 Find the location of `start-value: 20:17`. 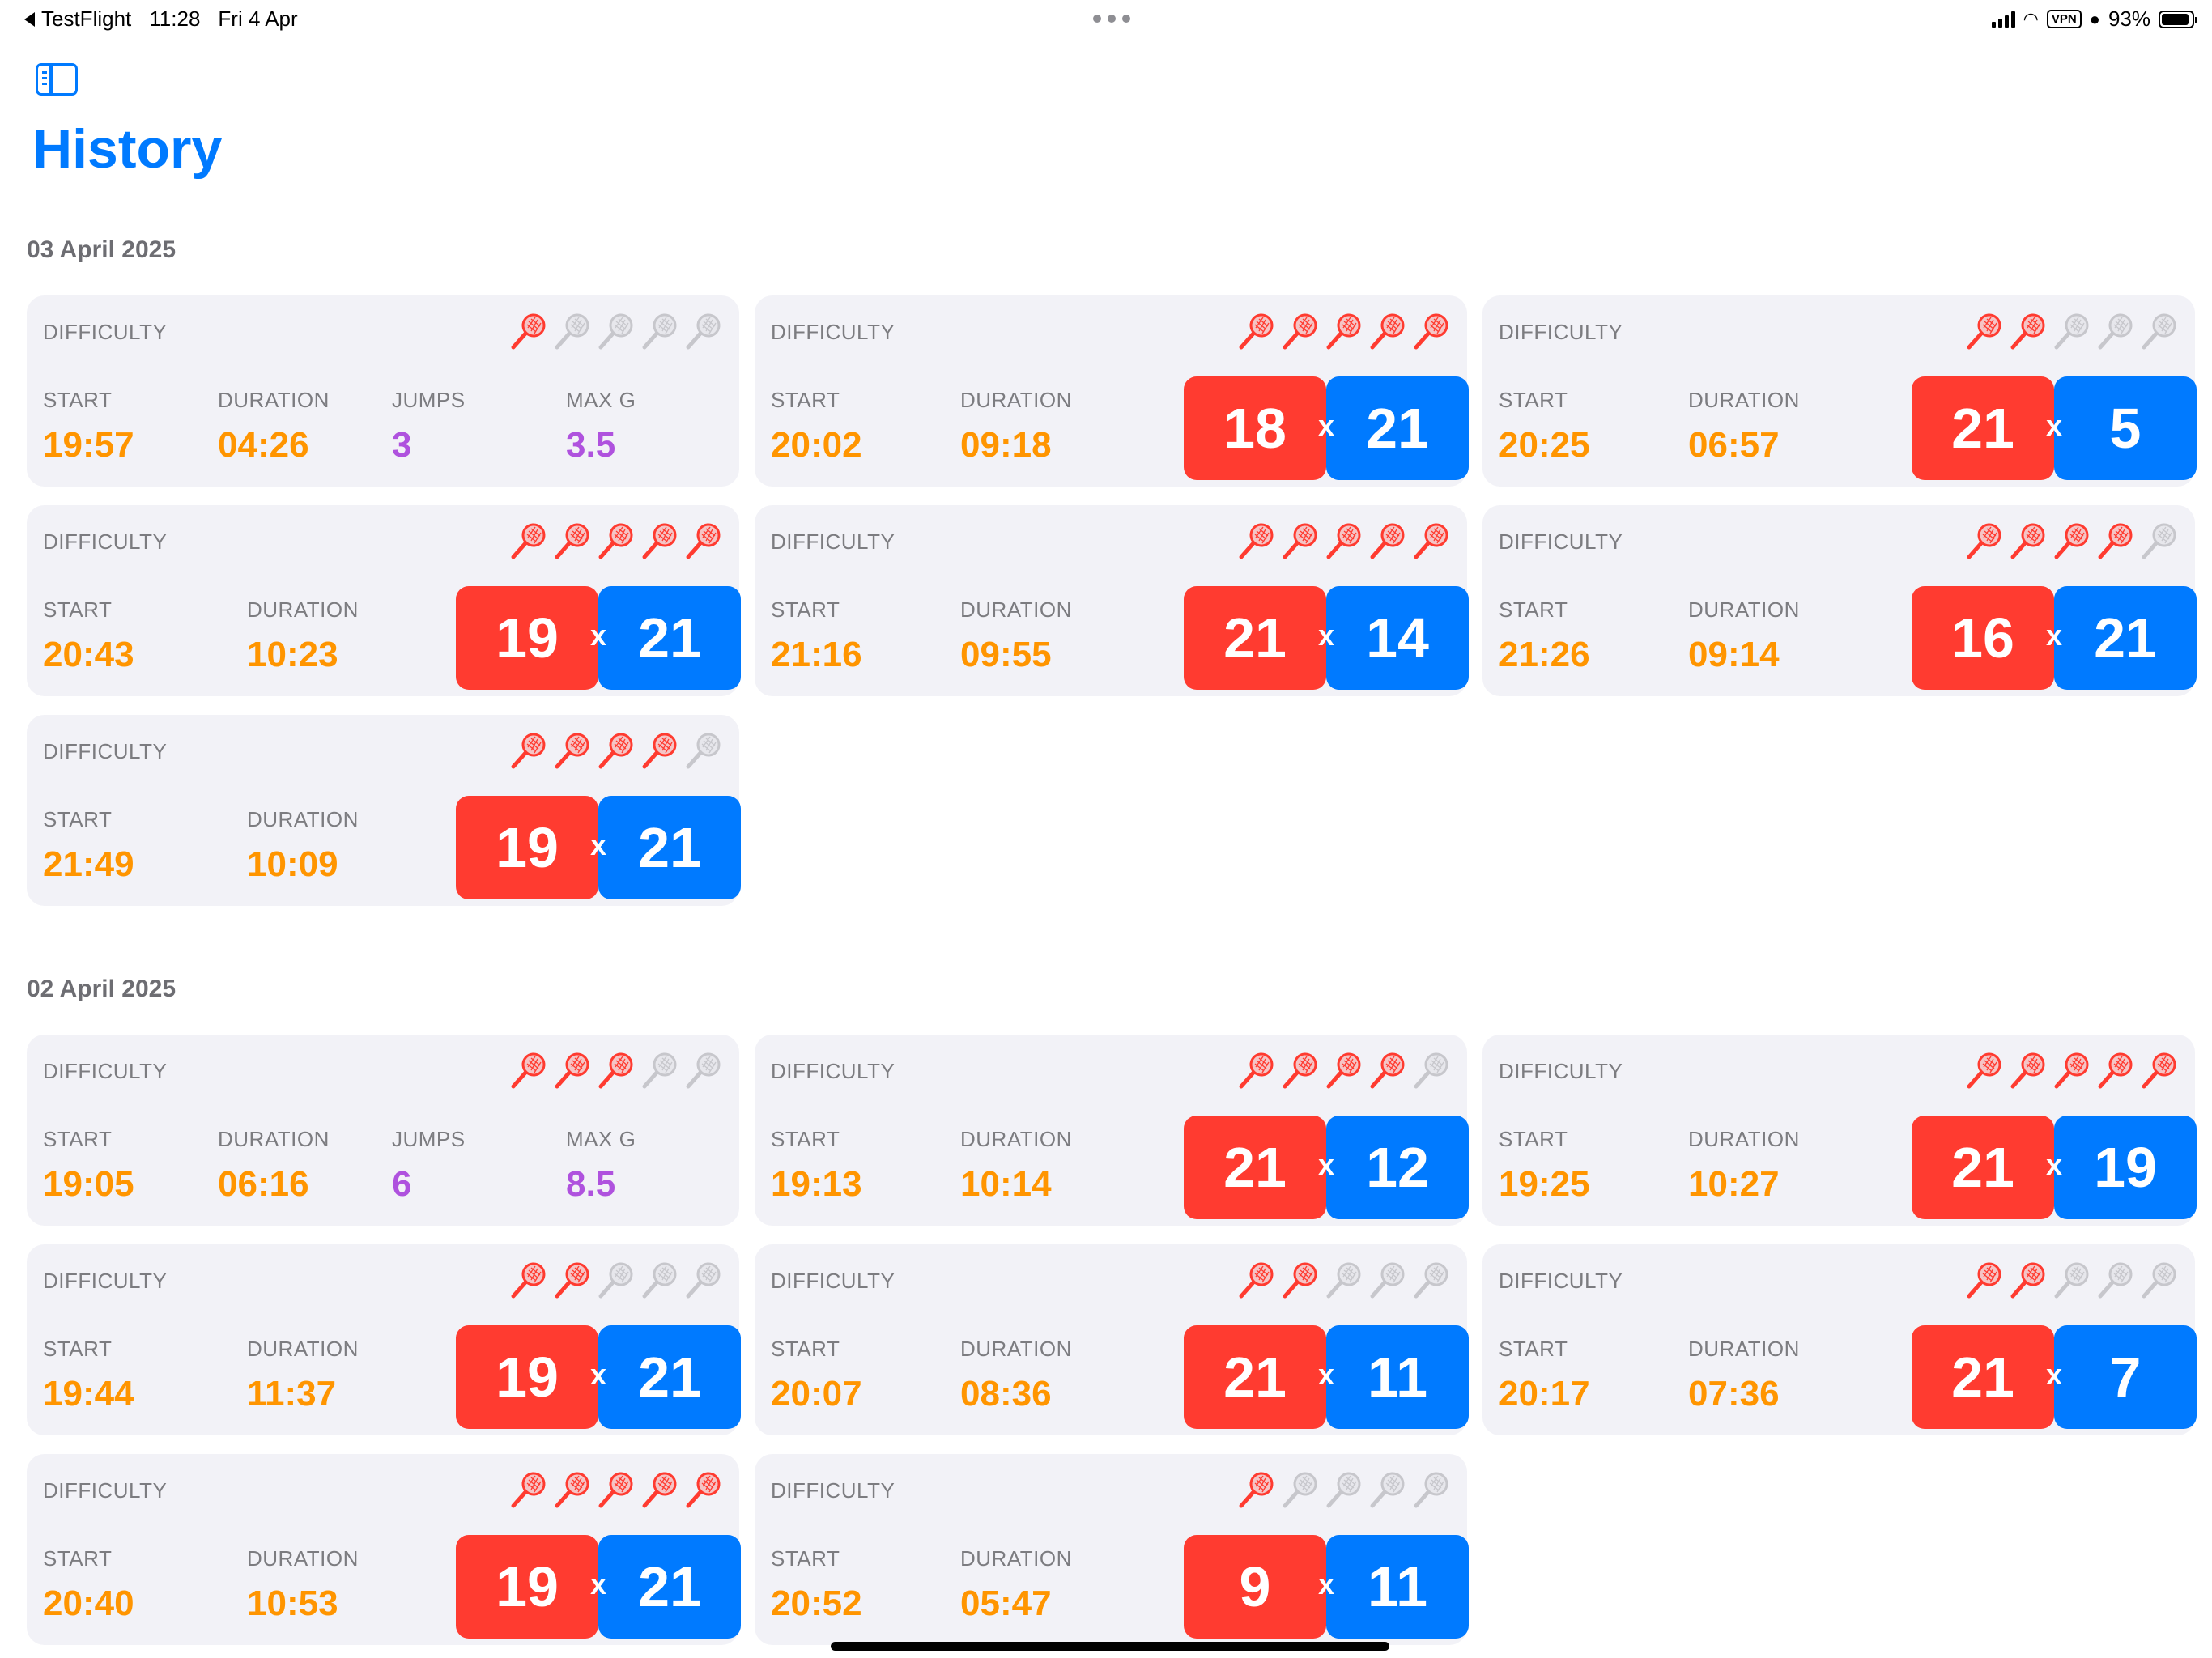

start-value: 20:17 is located at coordinates (1545, 1394).